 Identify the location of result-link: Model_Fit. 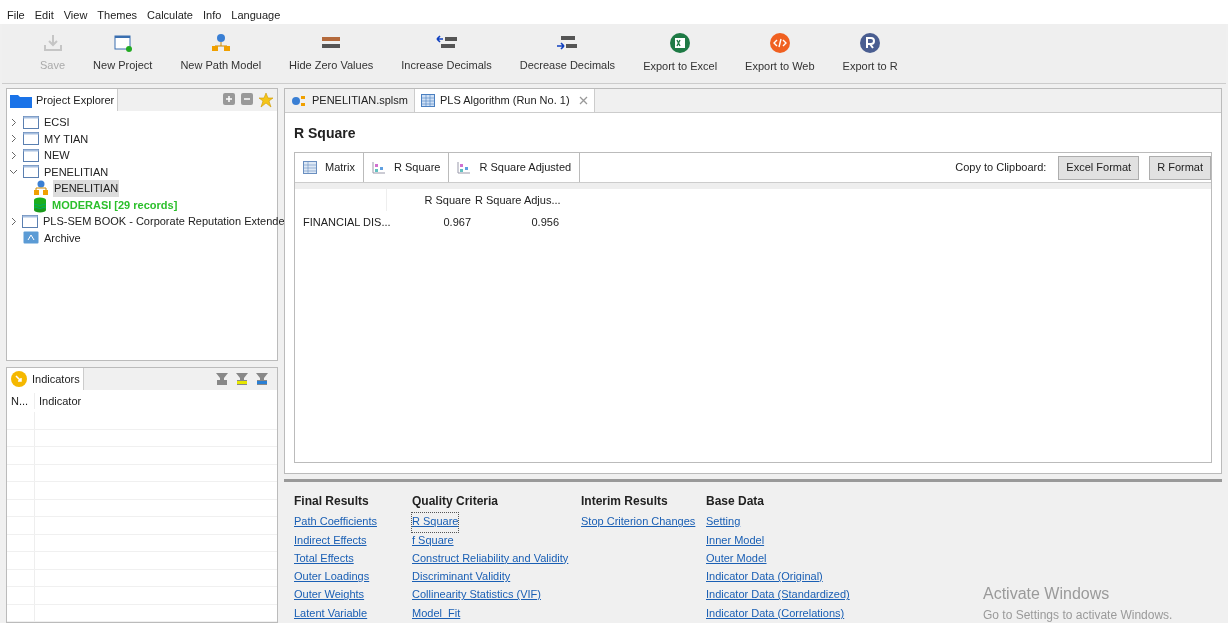
(436, 613).